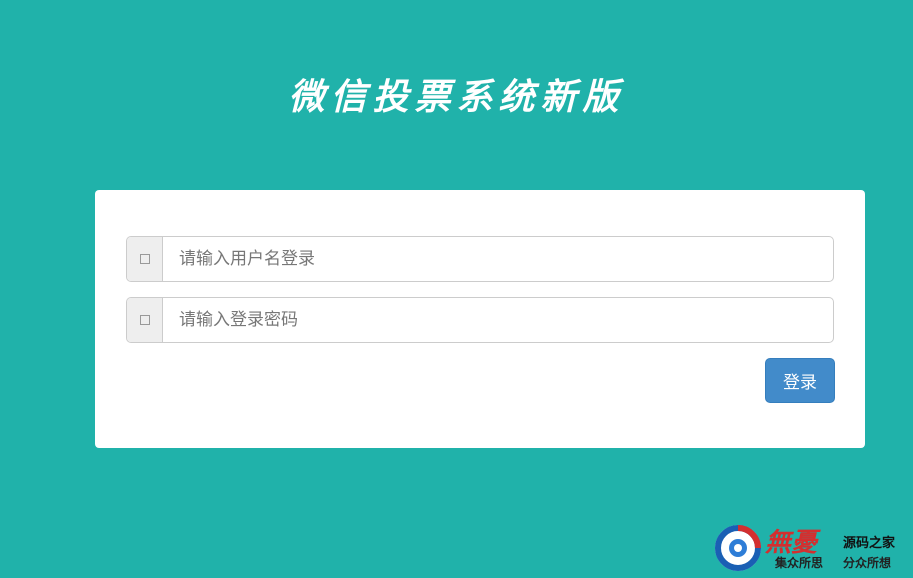  I want to click on password-group, so click(480, 320).